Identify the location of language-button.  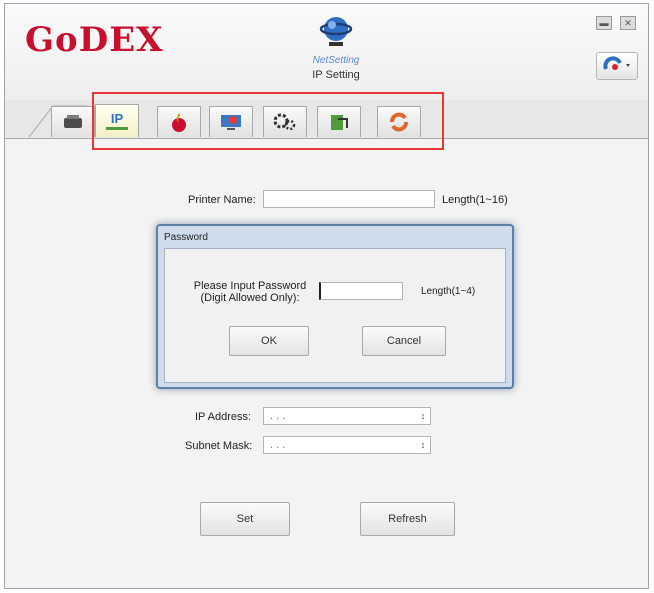
(617, 66).